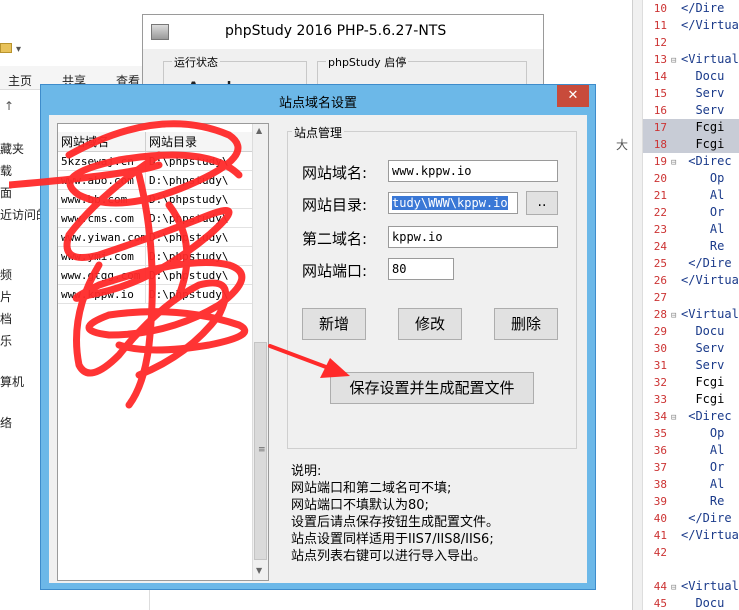  I want to click on phpstudy-titlebar: phpStudy 2016 PHP-5.6.27-NTS, so click(343, 32).